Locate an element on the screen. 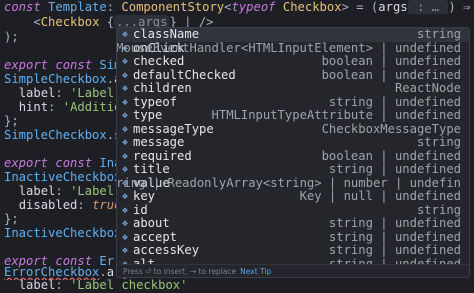 Image resolution: width=474 pixels, height=293 pixels. suggestion-item: ❖ typeof string | undefined is located at coordinates (293, 103).